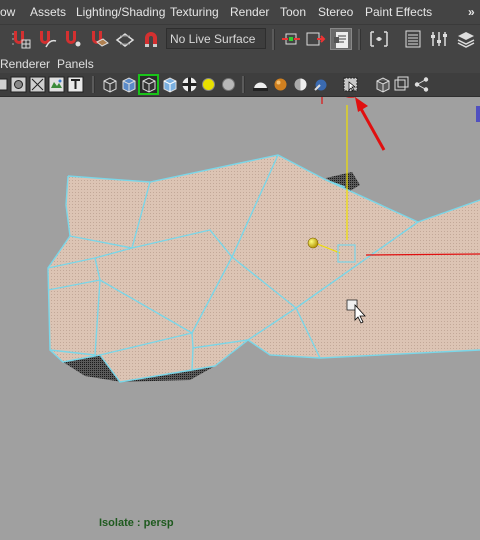 The image size is (480, 540). Describe the element at coordinates (372, 128) in the screenshot. I see `annotation-arrow` at that location.